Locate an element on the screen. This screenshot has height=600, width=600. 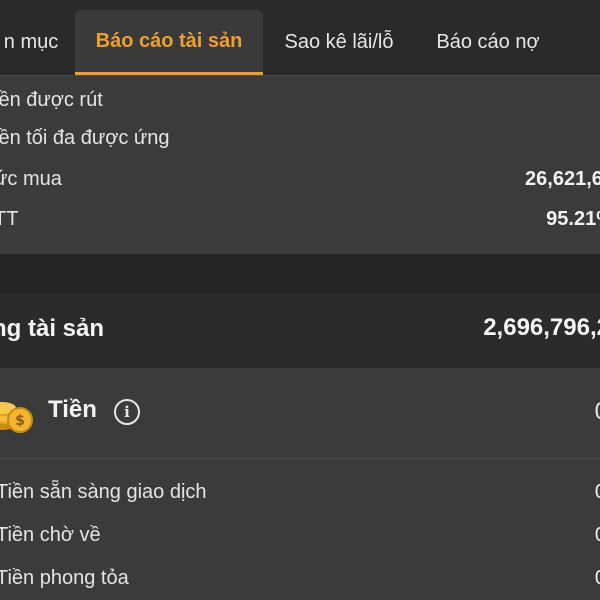
row-label: Tiền phong tỏa is located at coordinates (64, 577).